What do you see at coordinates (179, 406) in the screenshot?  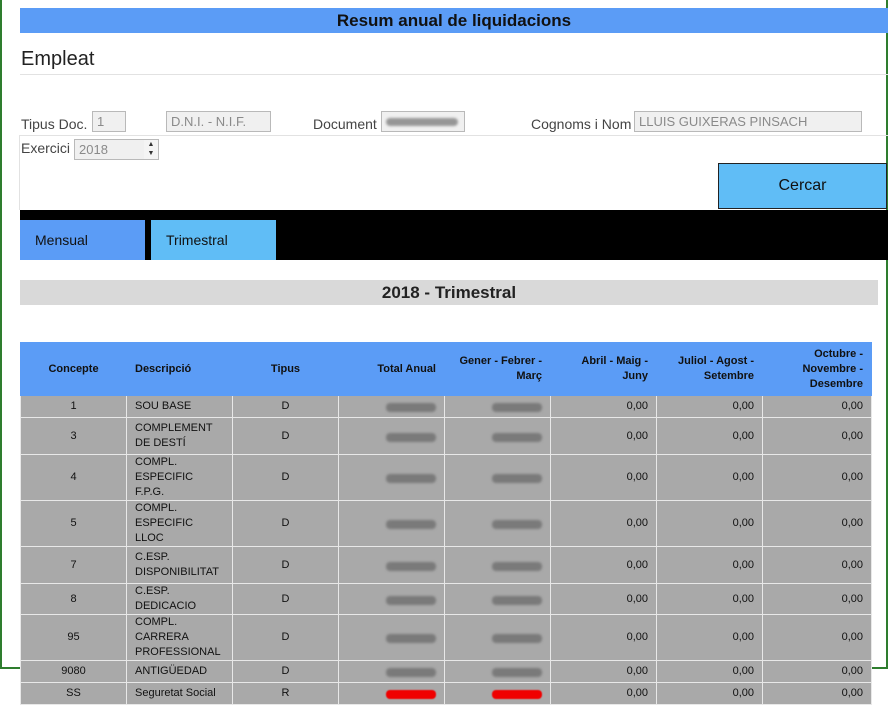 I see `description-cell: SOU BASE` at bounding box center [179, 406].